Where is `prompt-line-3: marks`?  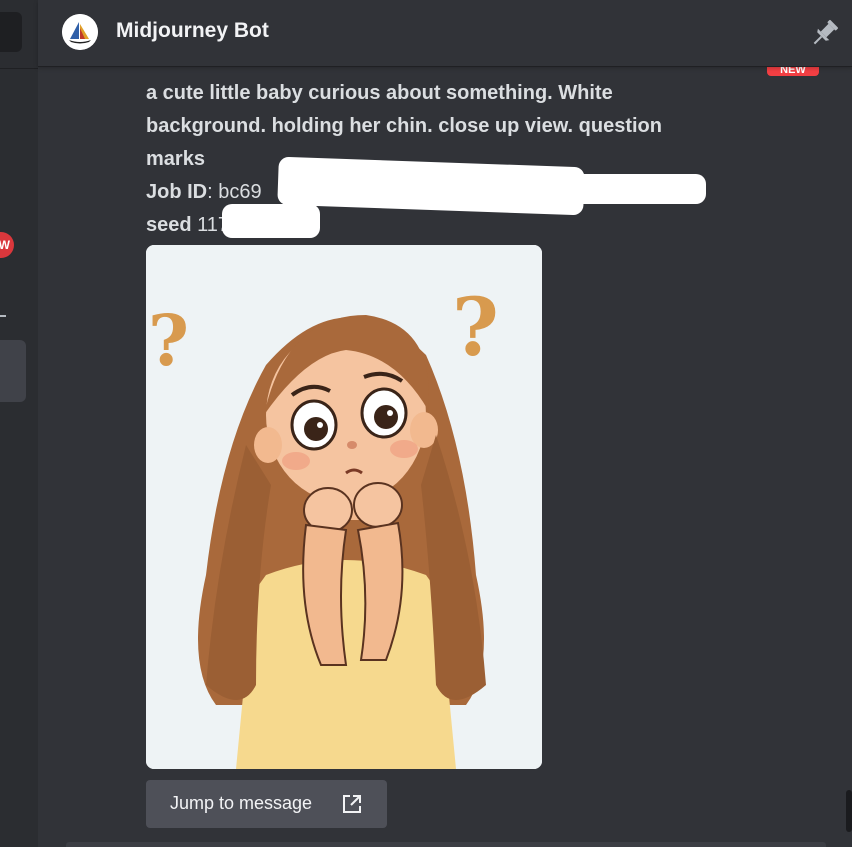 prompt-line-3: marks is located at coordinates (175, 159).